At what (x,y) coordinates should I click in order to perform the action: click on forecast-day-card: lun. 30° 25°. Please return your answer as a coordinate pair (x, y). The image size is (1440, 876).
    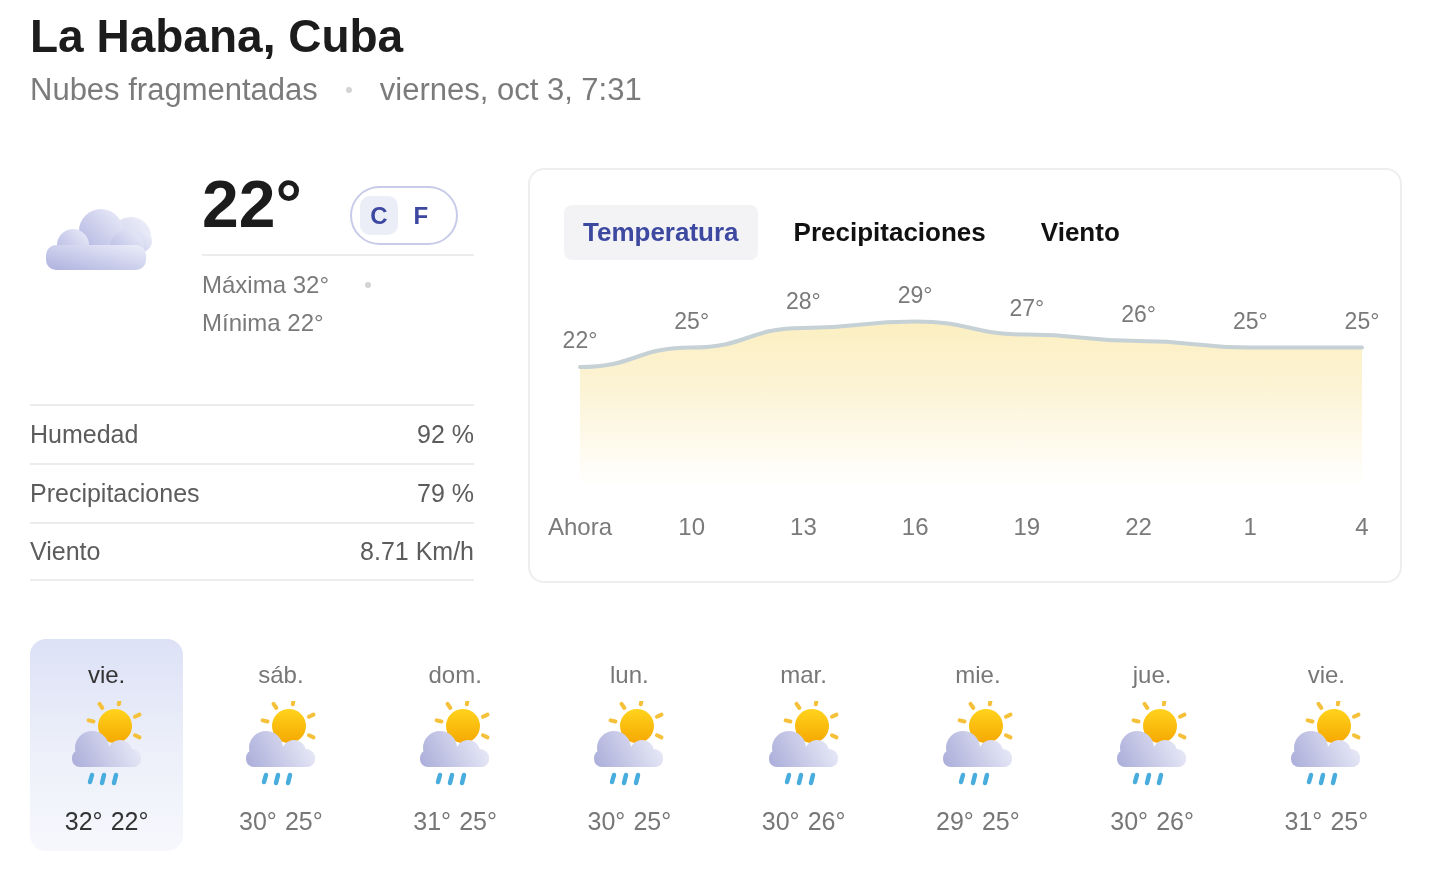
    Looking at the image, I should click on (629, 745).